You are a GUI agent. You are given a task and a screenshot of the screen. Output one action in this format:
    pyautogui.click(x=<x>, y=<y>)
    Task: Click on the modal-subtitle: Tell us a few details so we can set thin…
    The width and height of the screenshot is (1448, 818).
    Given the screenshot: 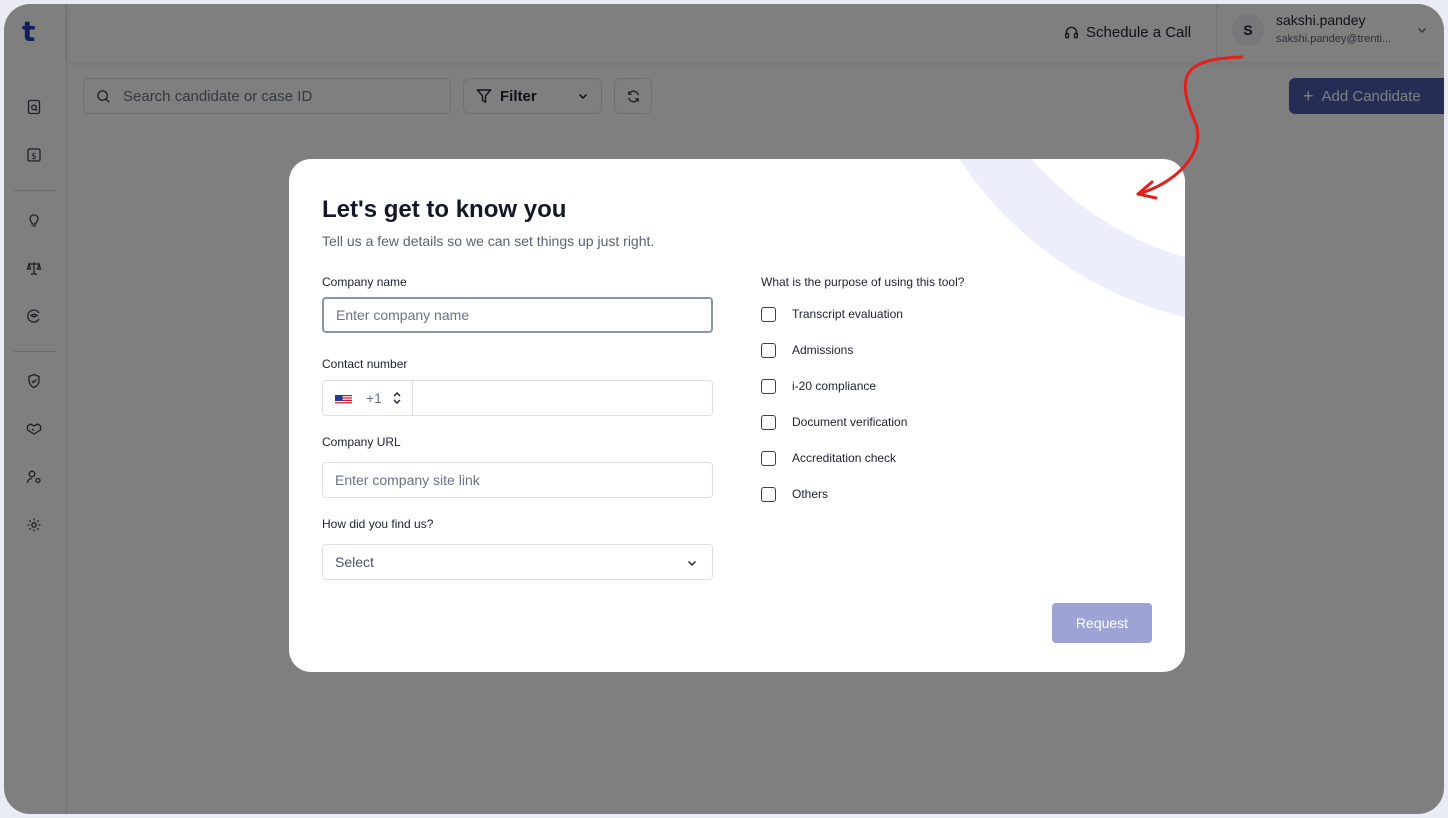 What is the action you would take?
    pyautogui.click(x=488, y=241)
    